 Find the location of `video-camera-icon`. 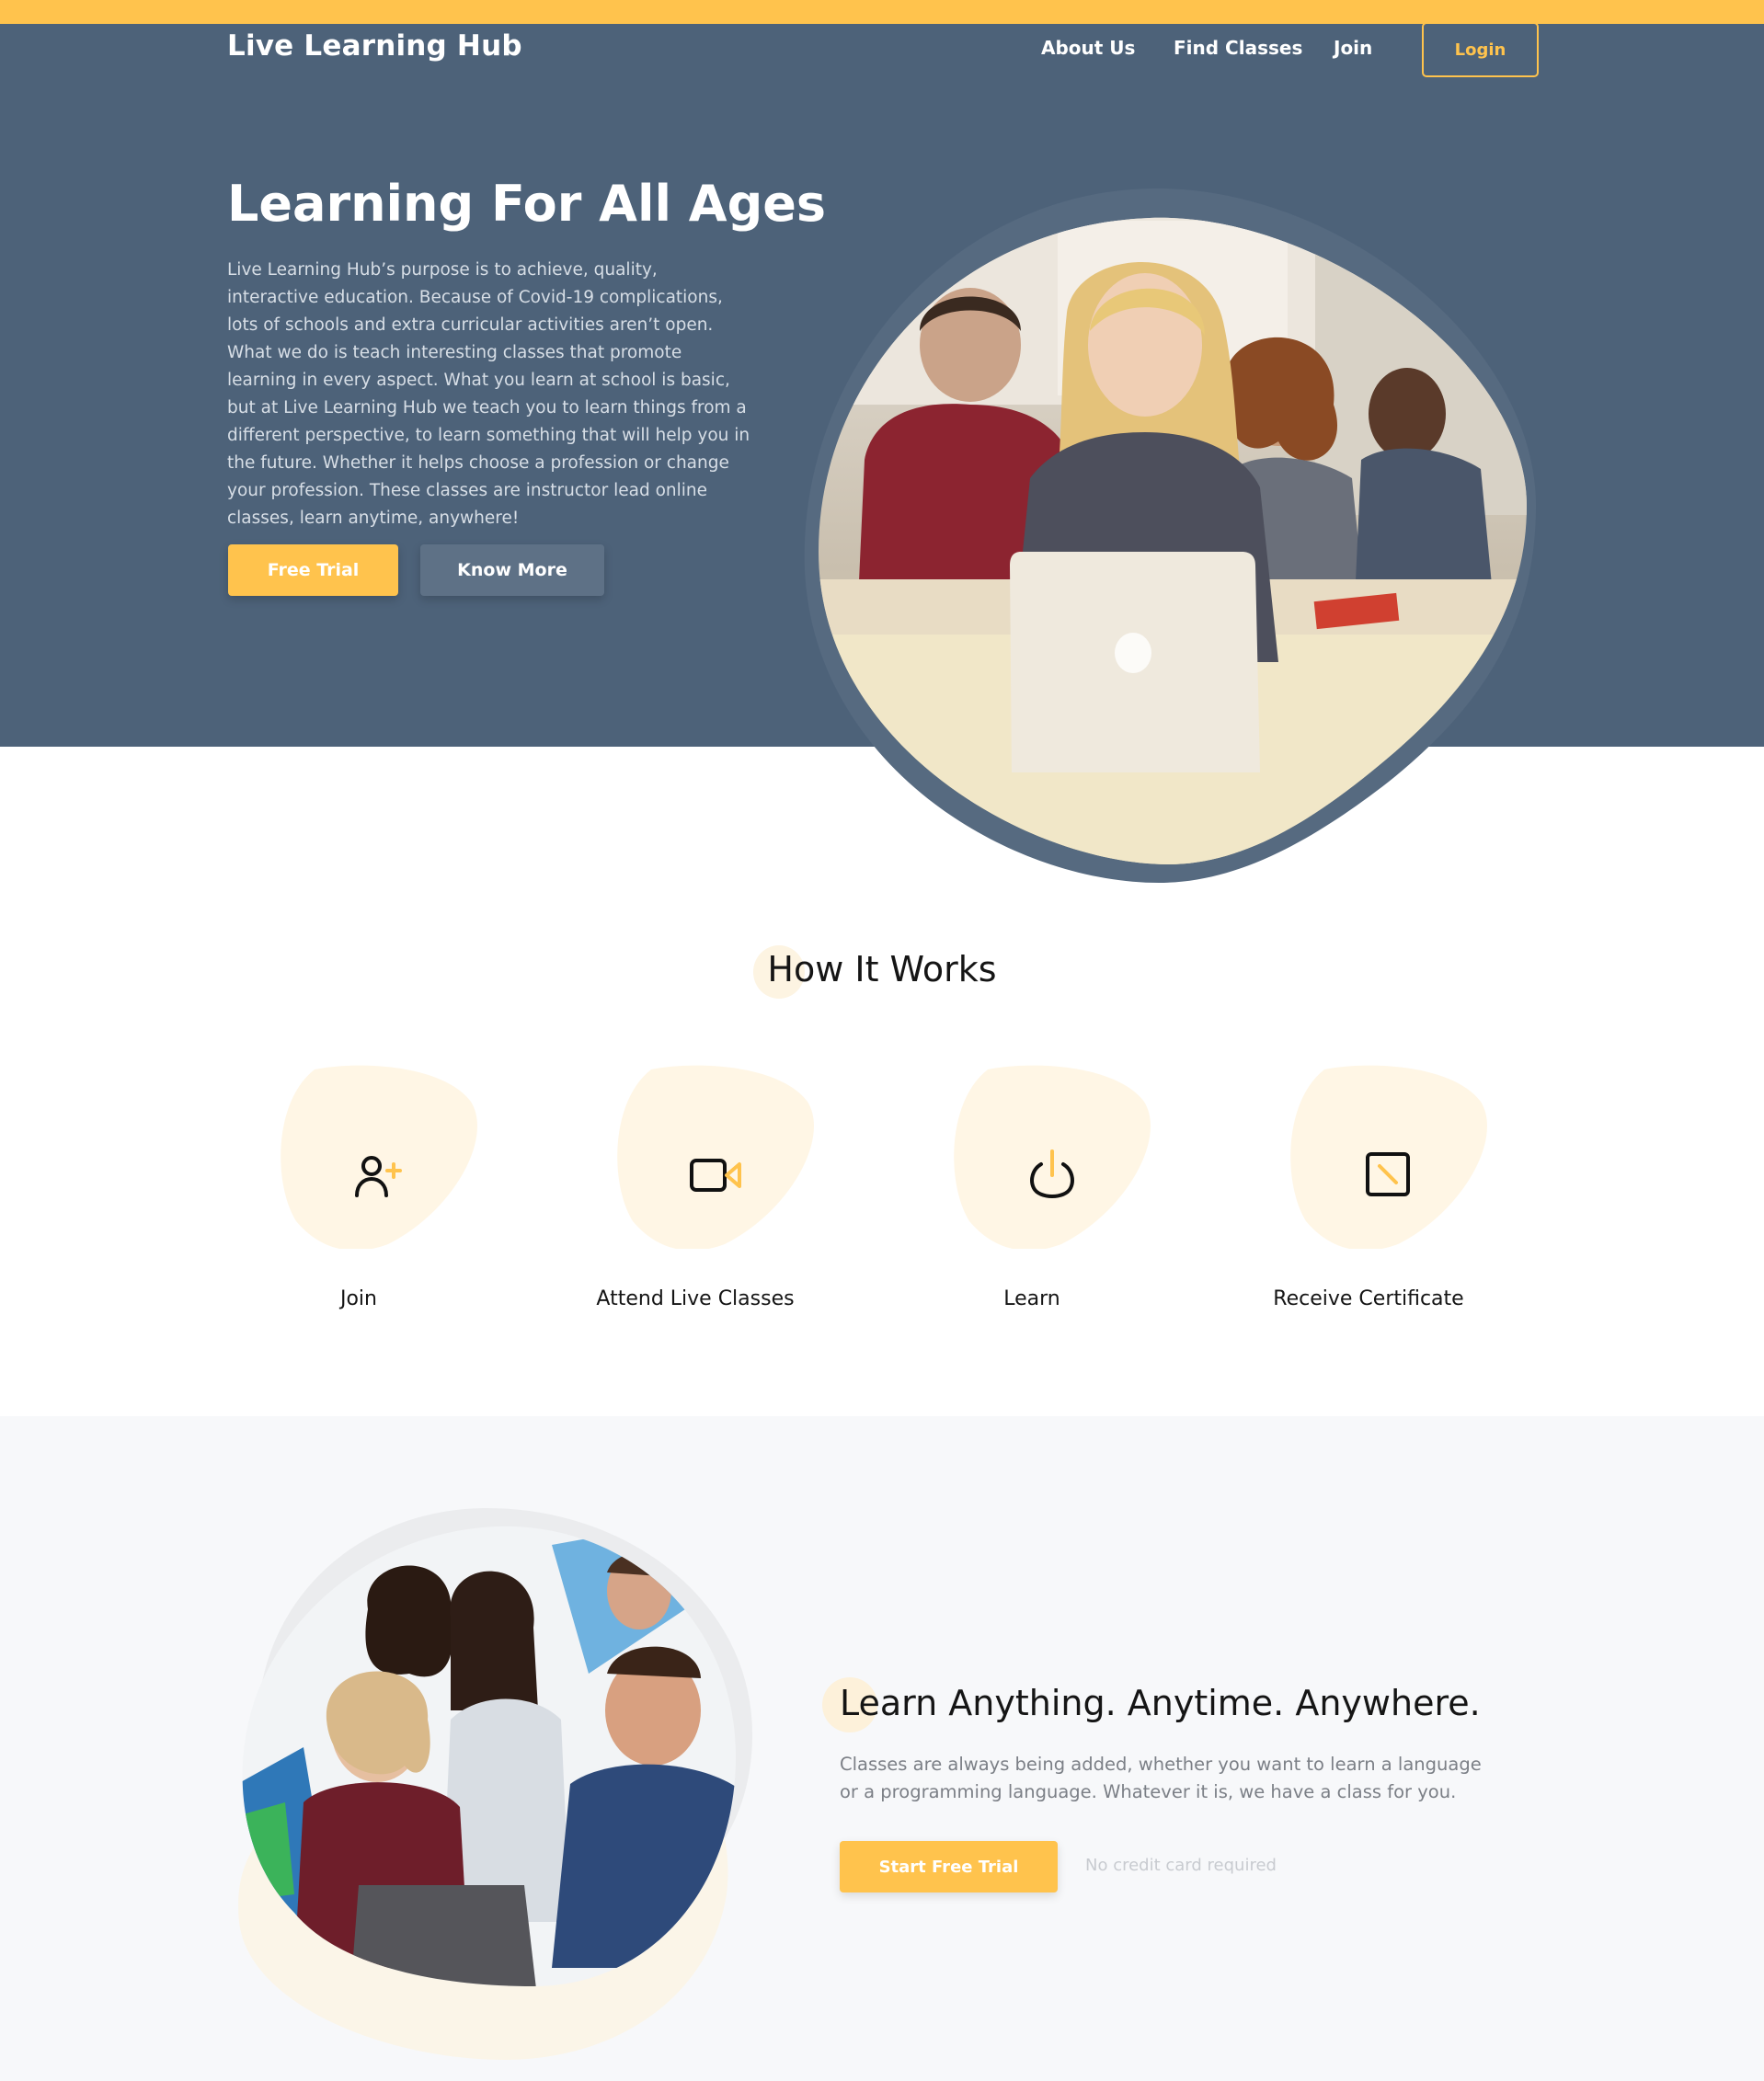

video-camera-icon is located at coordinates (715, 1175).